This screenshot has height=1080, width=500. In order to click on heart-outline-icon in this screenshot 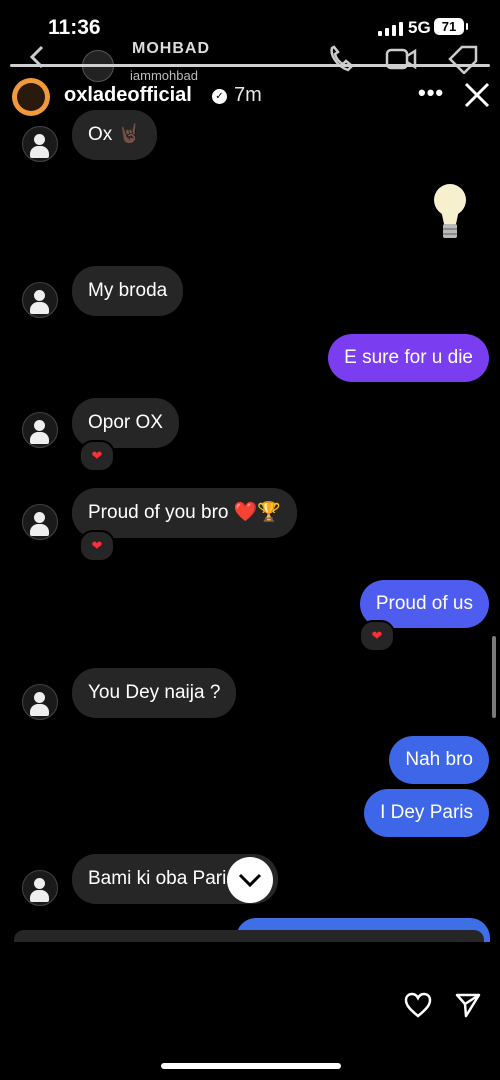, I will do `click(418, 1005)`.